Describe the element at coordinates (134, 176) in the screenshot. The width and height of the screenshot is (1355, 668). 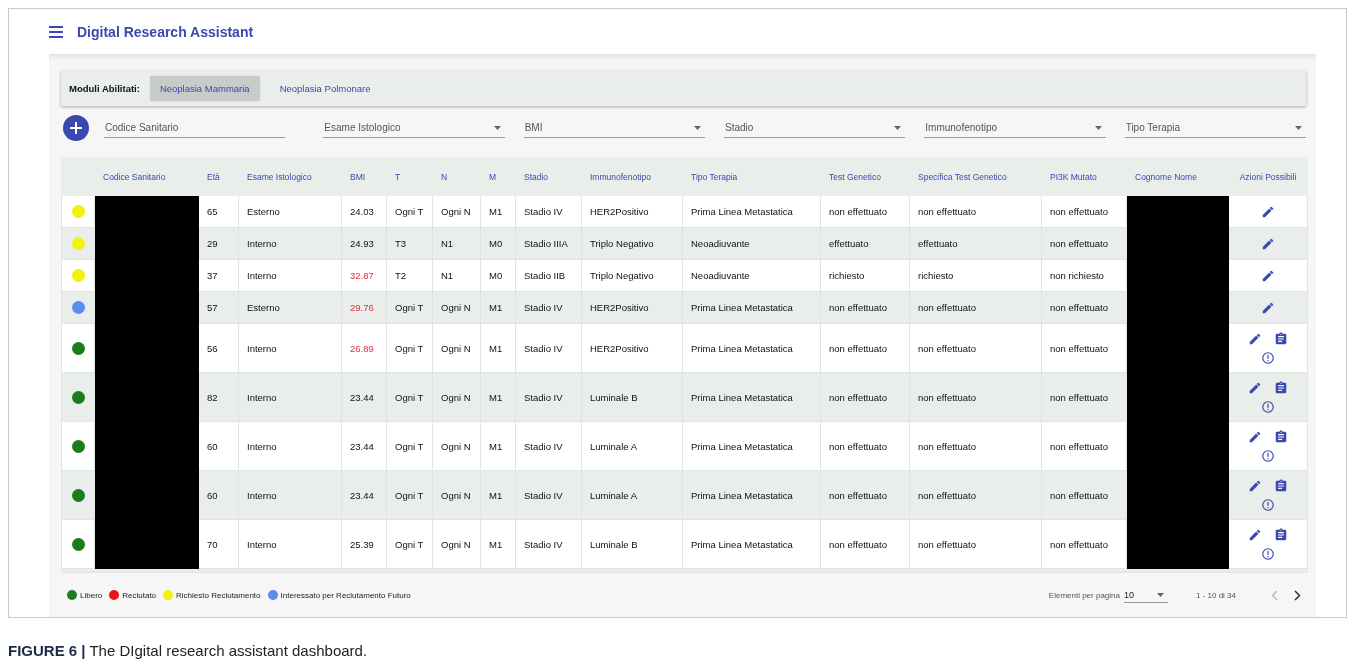
I see `column-header: Codice Sanitario` at that location.